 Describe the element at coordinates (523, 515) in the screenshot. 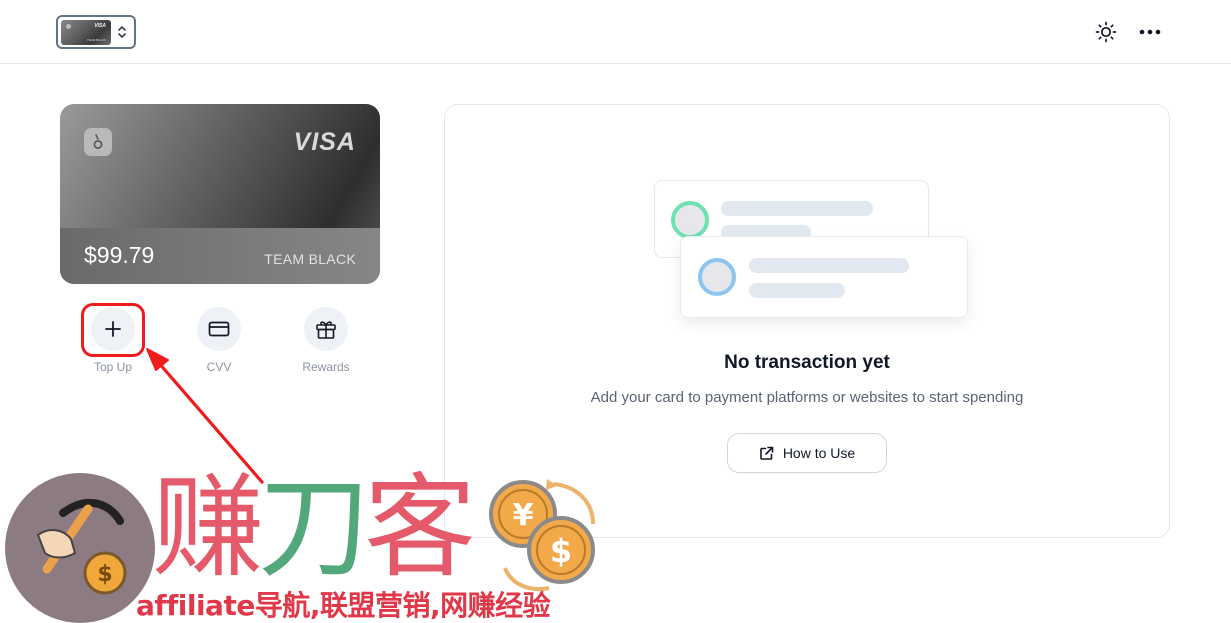

I see `yen-symbol: ¥` at that location.